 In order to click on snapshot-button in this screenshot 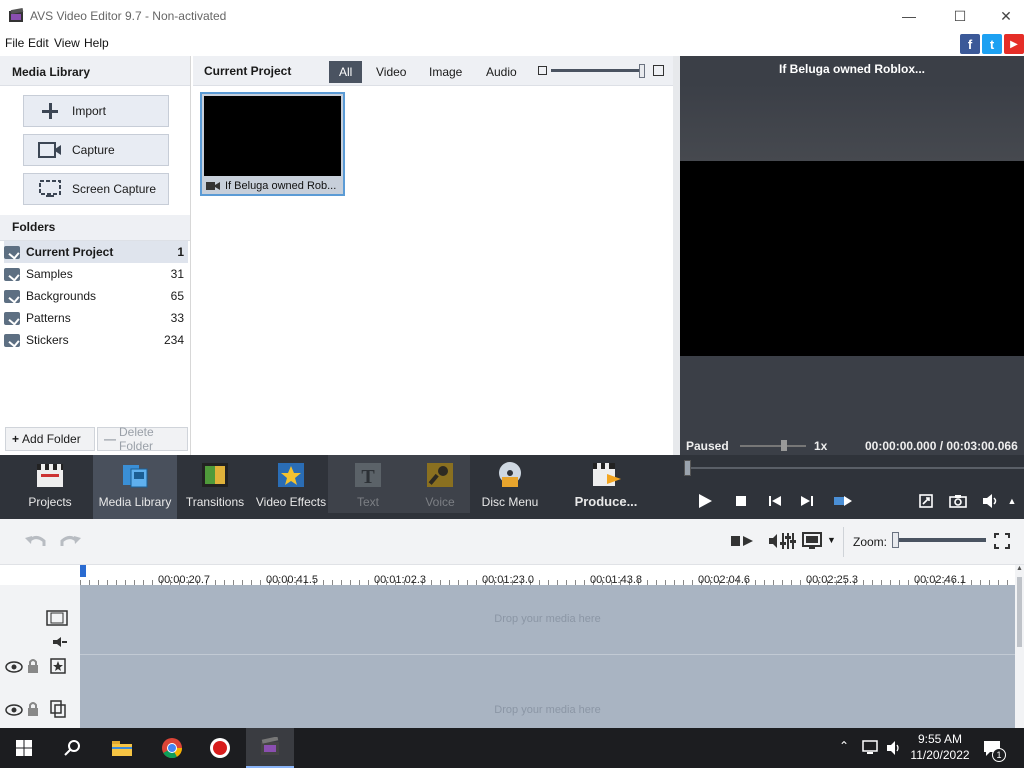, I will do `click(958, 501)`.